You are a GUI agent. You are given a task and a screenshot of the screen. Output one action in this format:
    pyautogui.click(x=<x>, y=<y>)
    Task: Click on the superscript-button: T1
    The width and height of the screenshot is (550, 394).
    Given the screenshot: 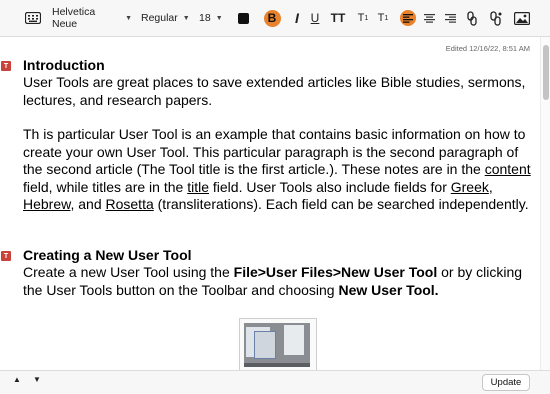 What is the action you would take?
    pyautogui.click(x=363, y=18)
    